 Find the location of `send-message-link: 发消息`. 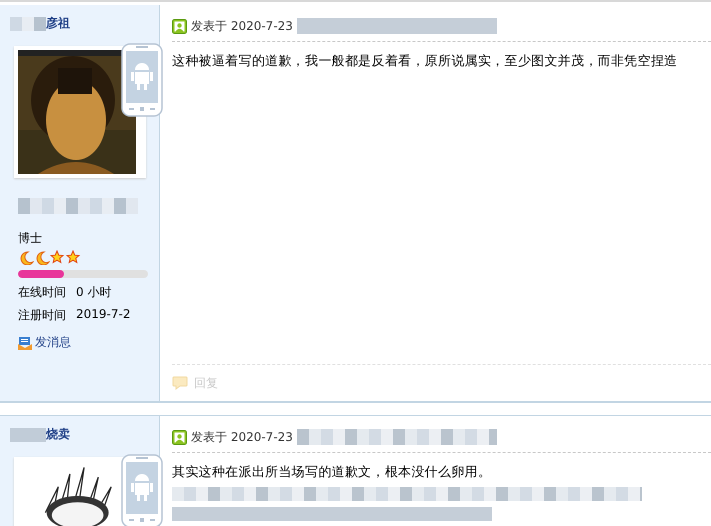

send-message-link: 发消息 is located at coordinates (83, 342).